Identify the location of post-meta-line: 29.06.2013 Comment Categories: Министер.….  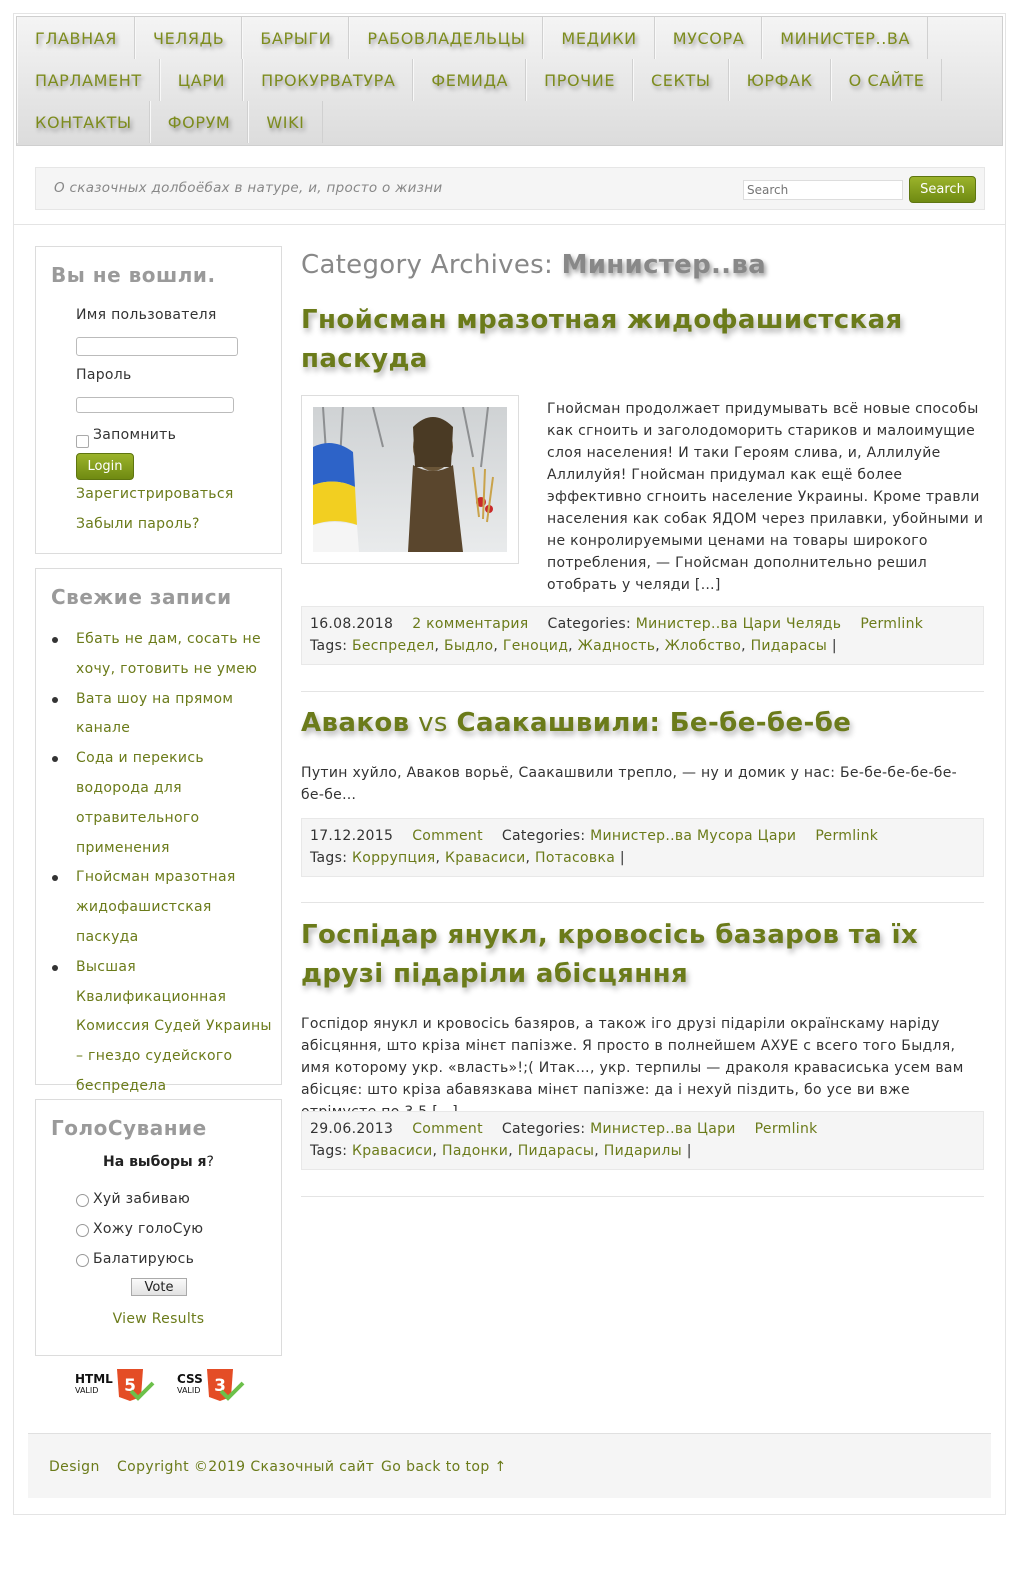
(642, 1129).